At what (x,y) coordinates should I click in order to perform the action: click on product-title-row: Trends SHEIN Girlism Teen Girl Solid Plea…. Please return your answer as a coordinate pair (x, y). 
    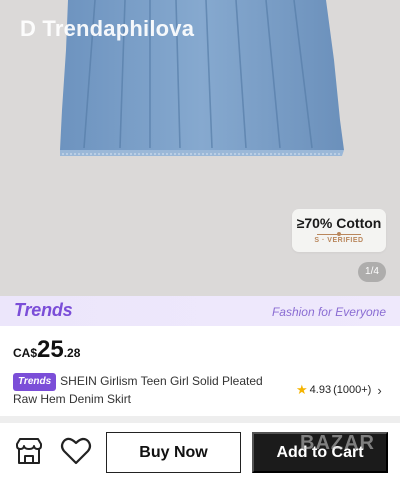
    Looking at the image, I should click on (148, 390).